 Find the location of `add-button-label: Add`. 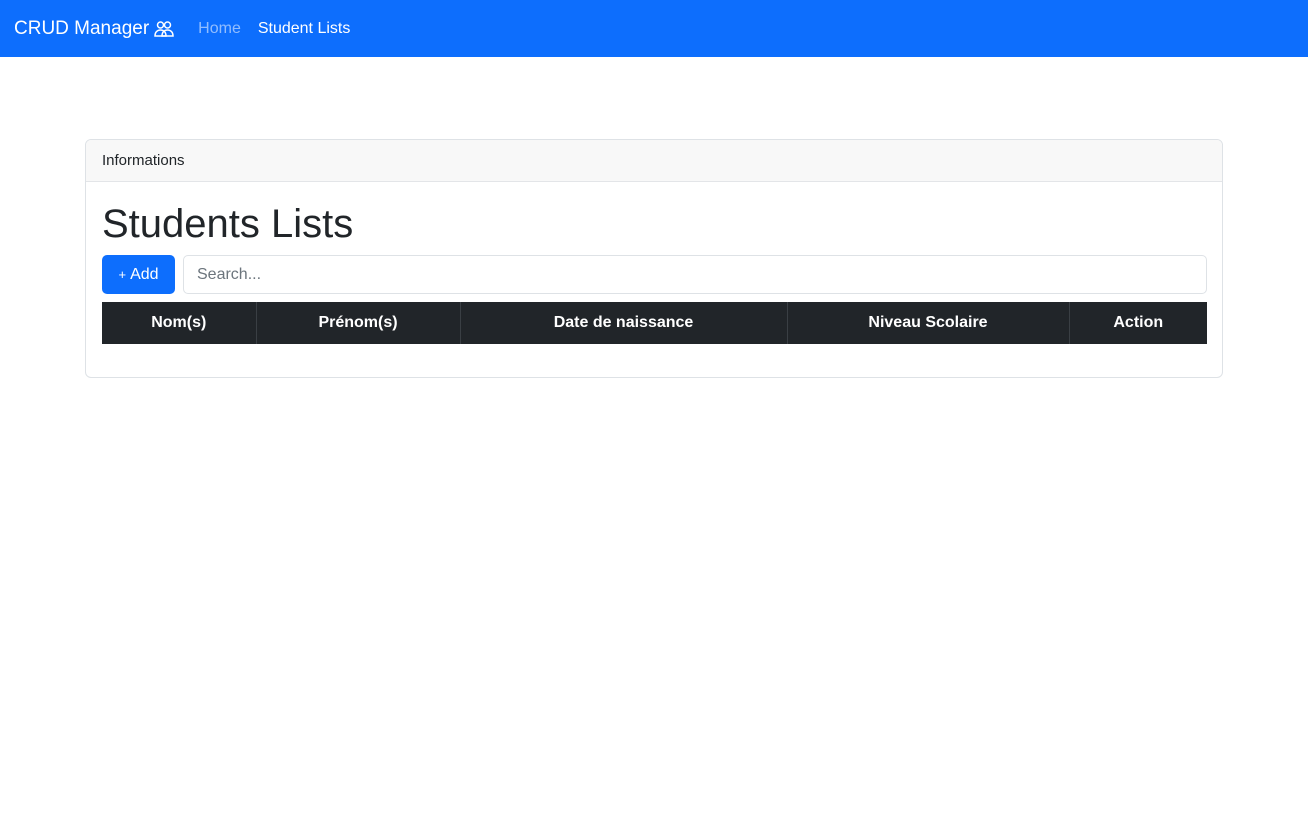

add-button-label: Add is located at coordinates (144, 274).